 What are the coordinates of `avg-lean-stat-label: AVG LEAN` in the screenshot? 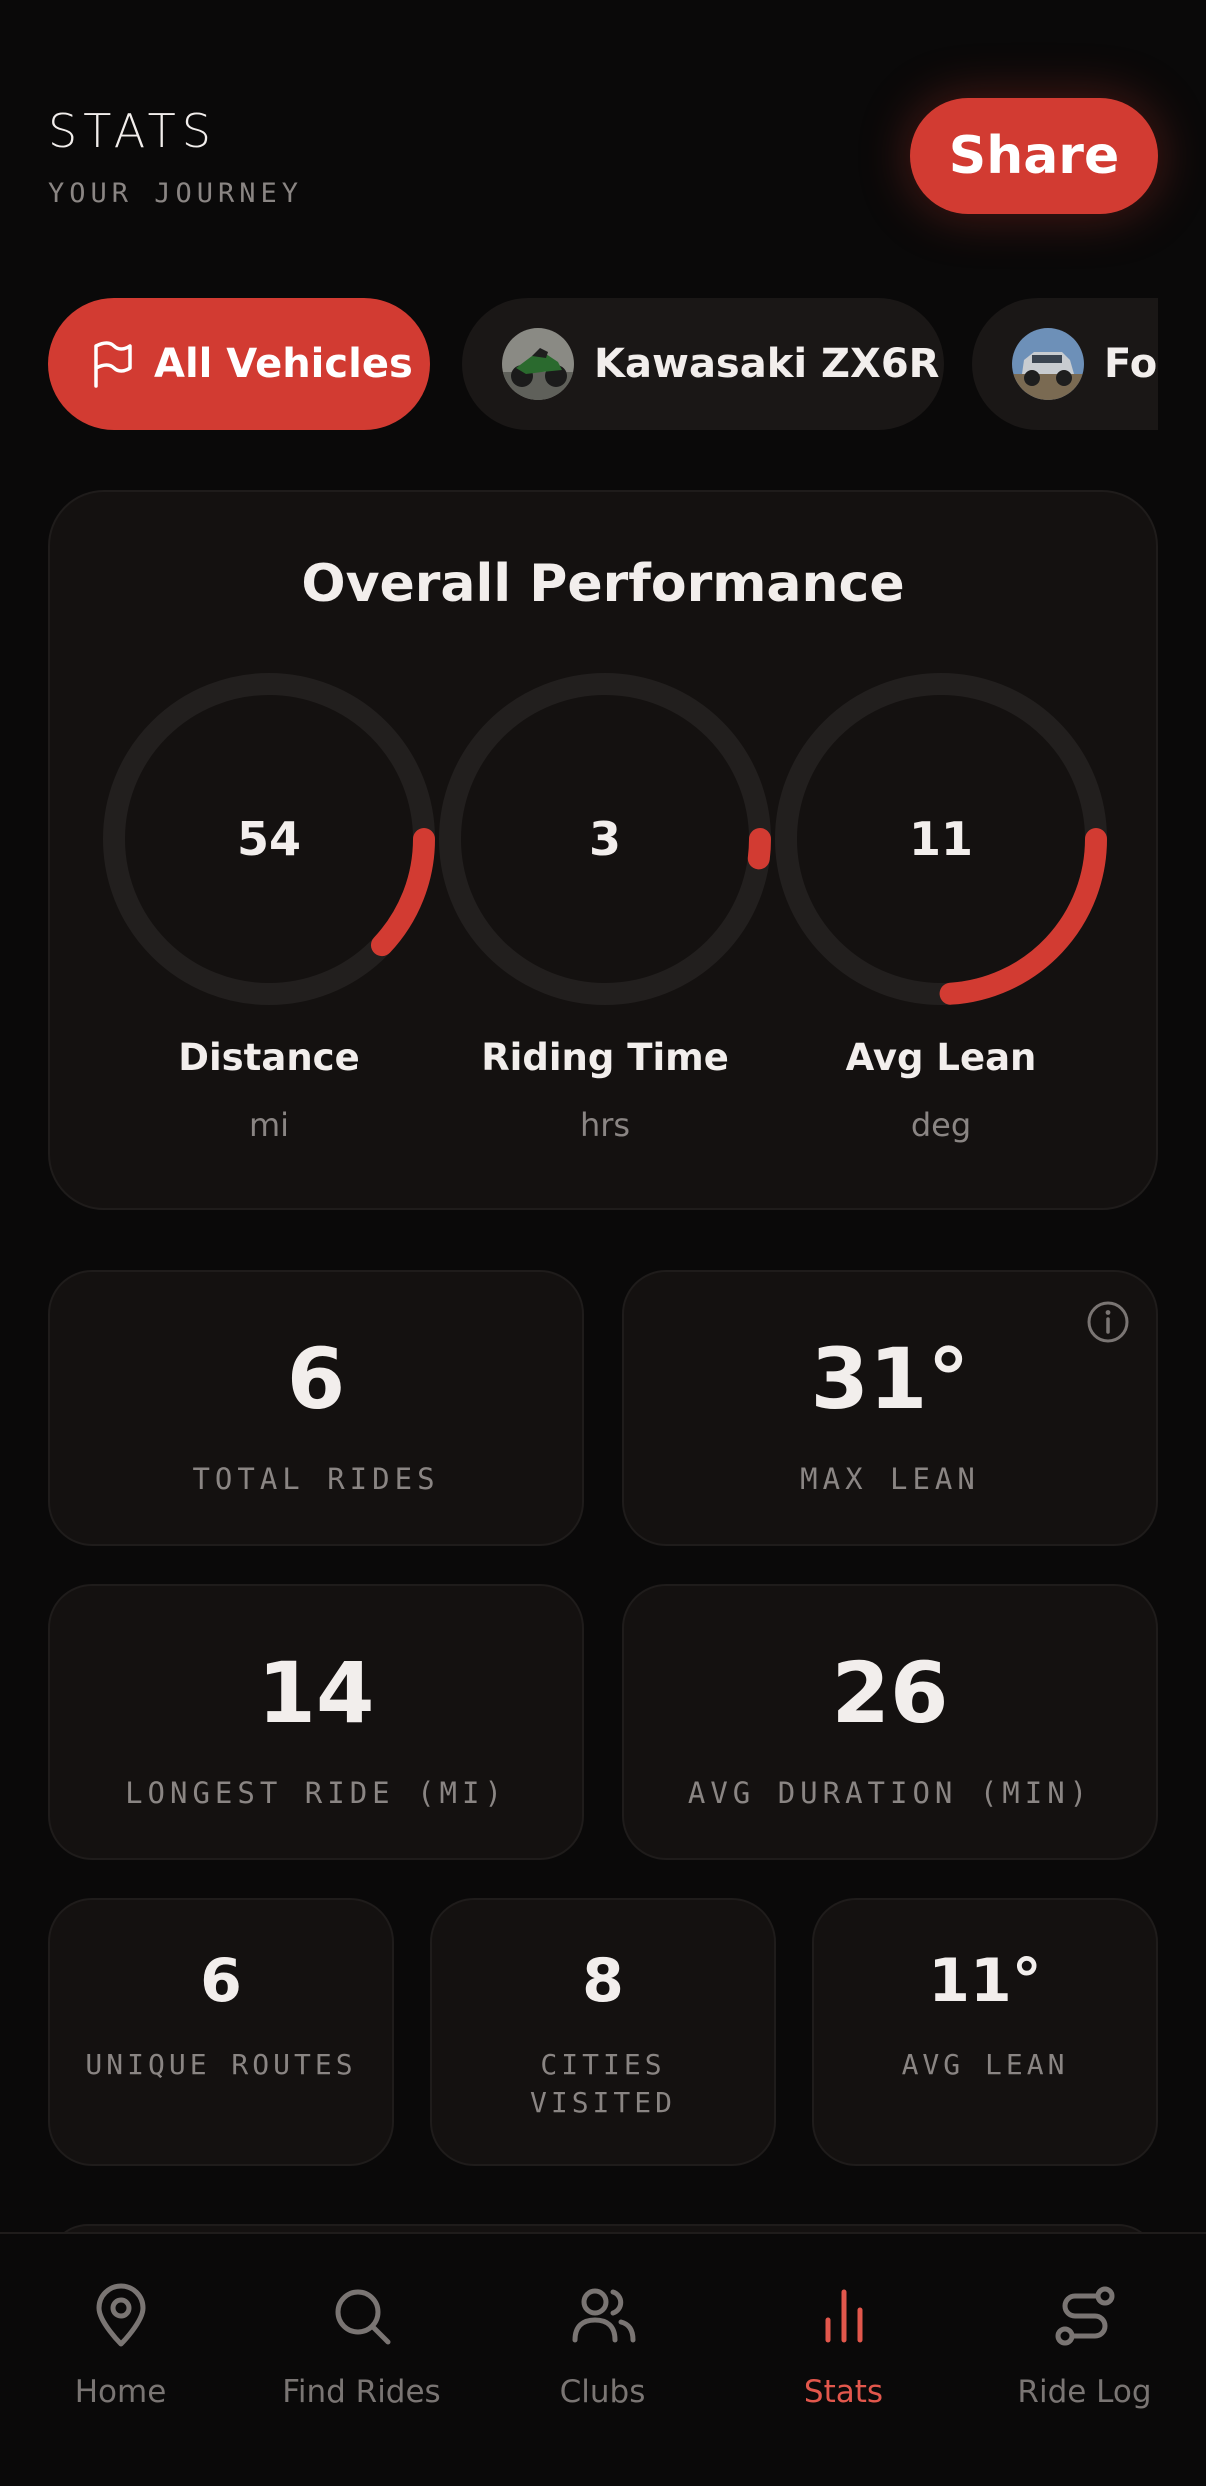 It's located at (985, 2064).